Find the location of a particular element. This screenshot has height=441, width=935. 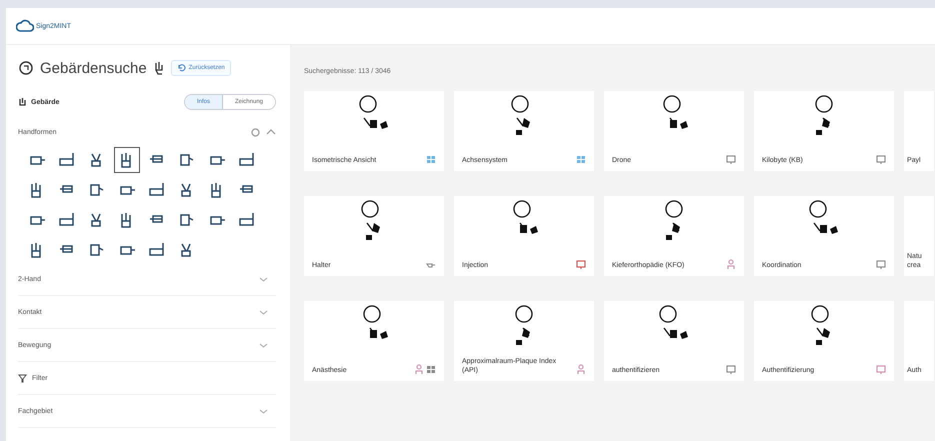

handshape-option is located at coordinates (127, 160).